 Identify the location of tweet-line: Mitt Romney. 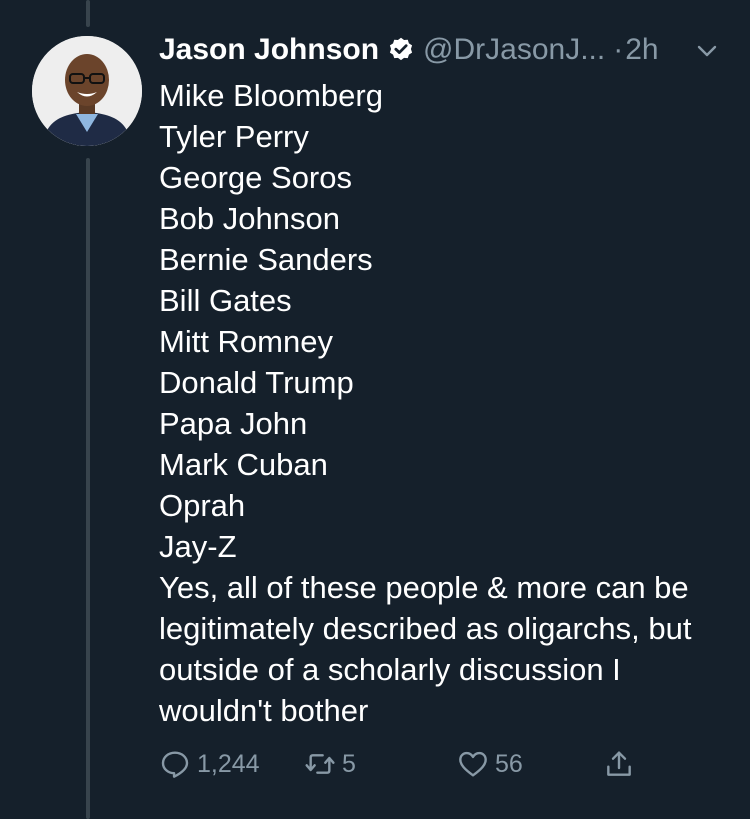
(246, 341).